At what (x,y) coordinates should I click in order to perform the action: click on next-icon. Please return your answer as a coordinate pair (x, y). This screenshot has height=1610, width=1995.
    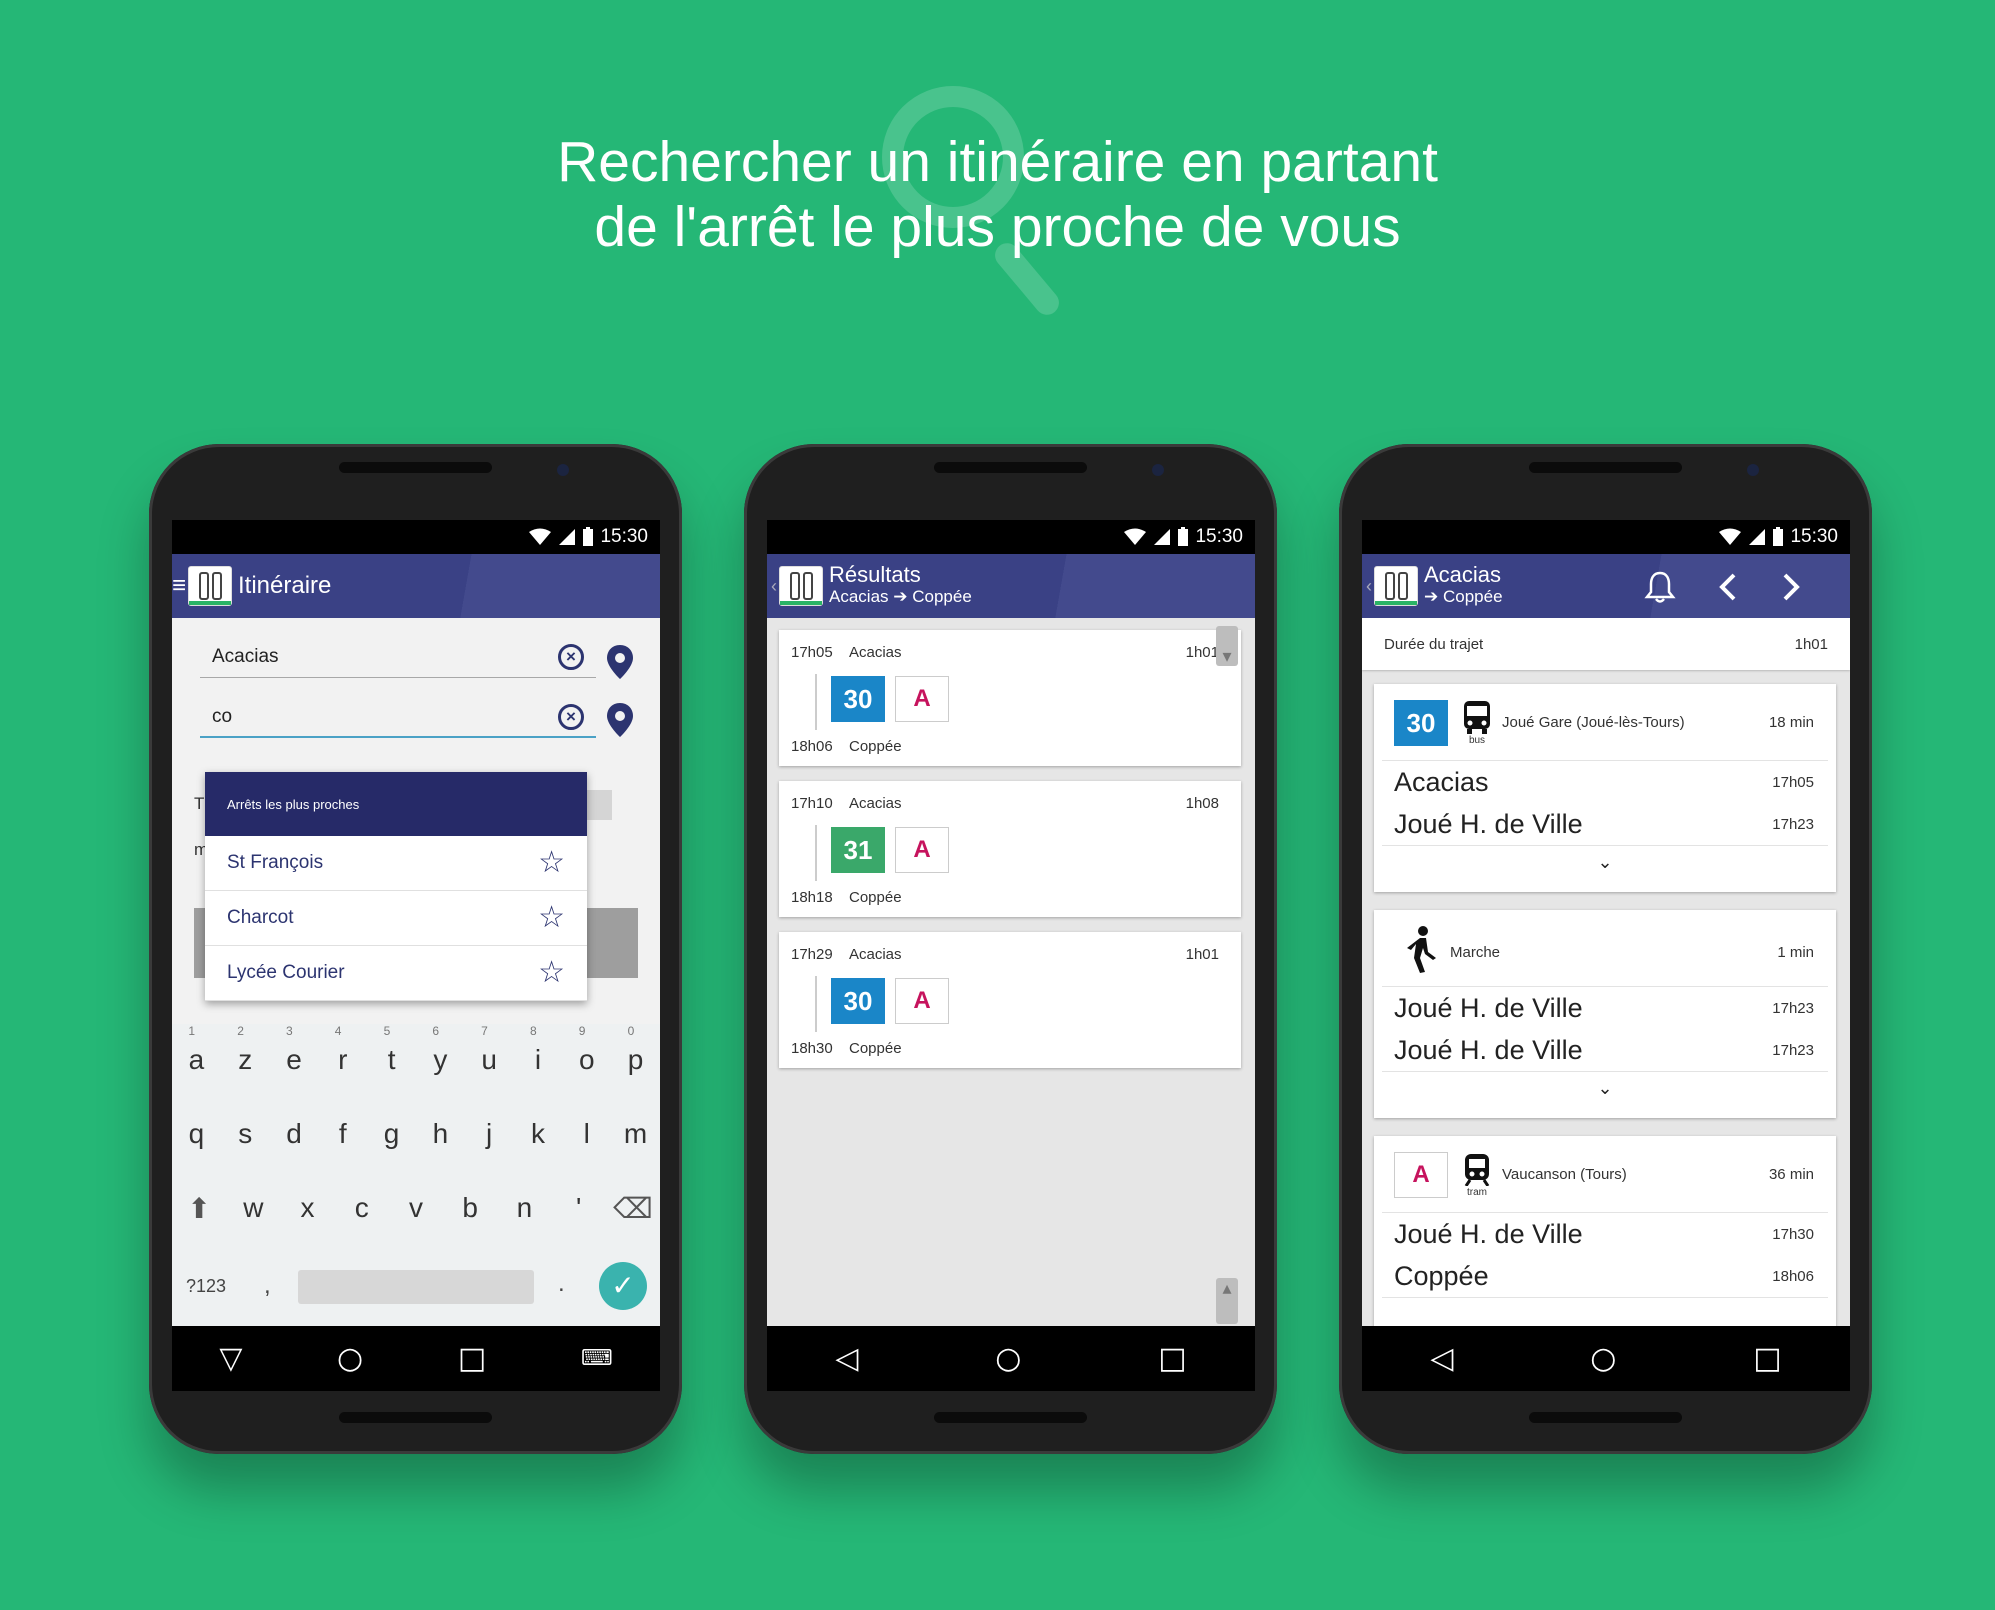
    Looking at the image, I should click on (1791, 587).